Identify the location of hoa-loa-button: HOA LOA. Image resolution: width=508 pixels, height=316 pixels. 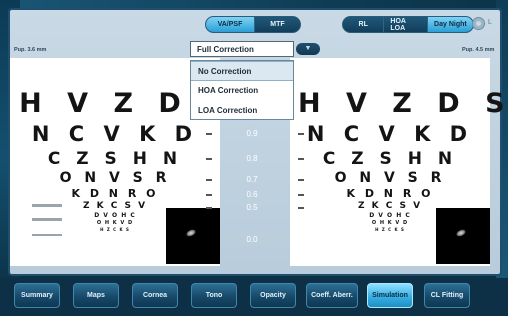
(406, 24).